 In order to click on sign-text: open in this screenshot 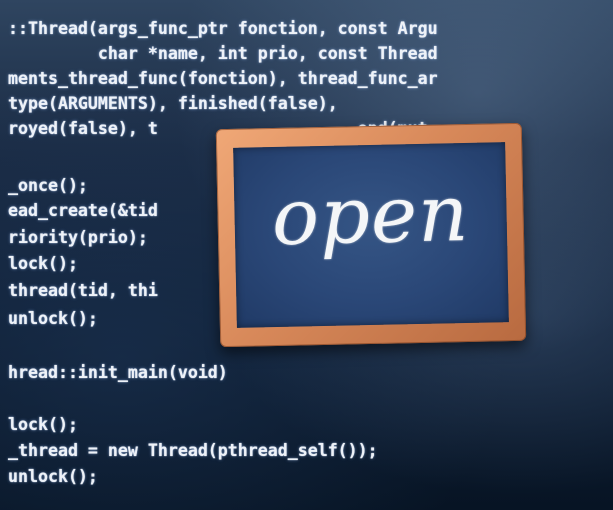, I will do `click(371, 216)`.